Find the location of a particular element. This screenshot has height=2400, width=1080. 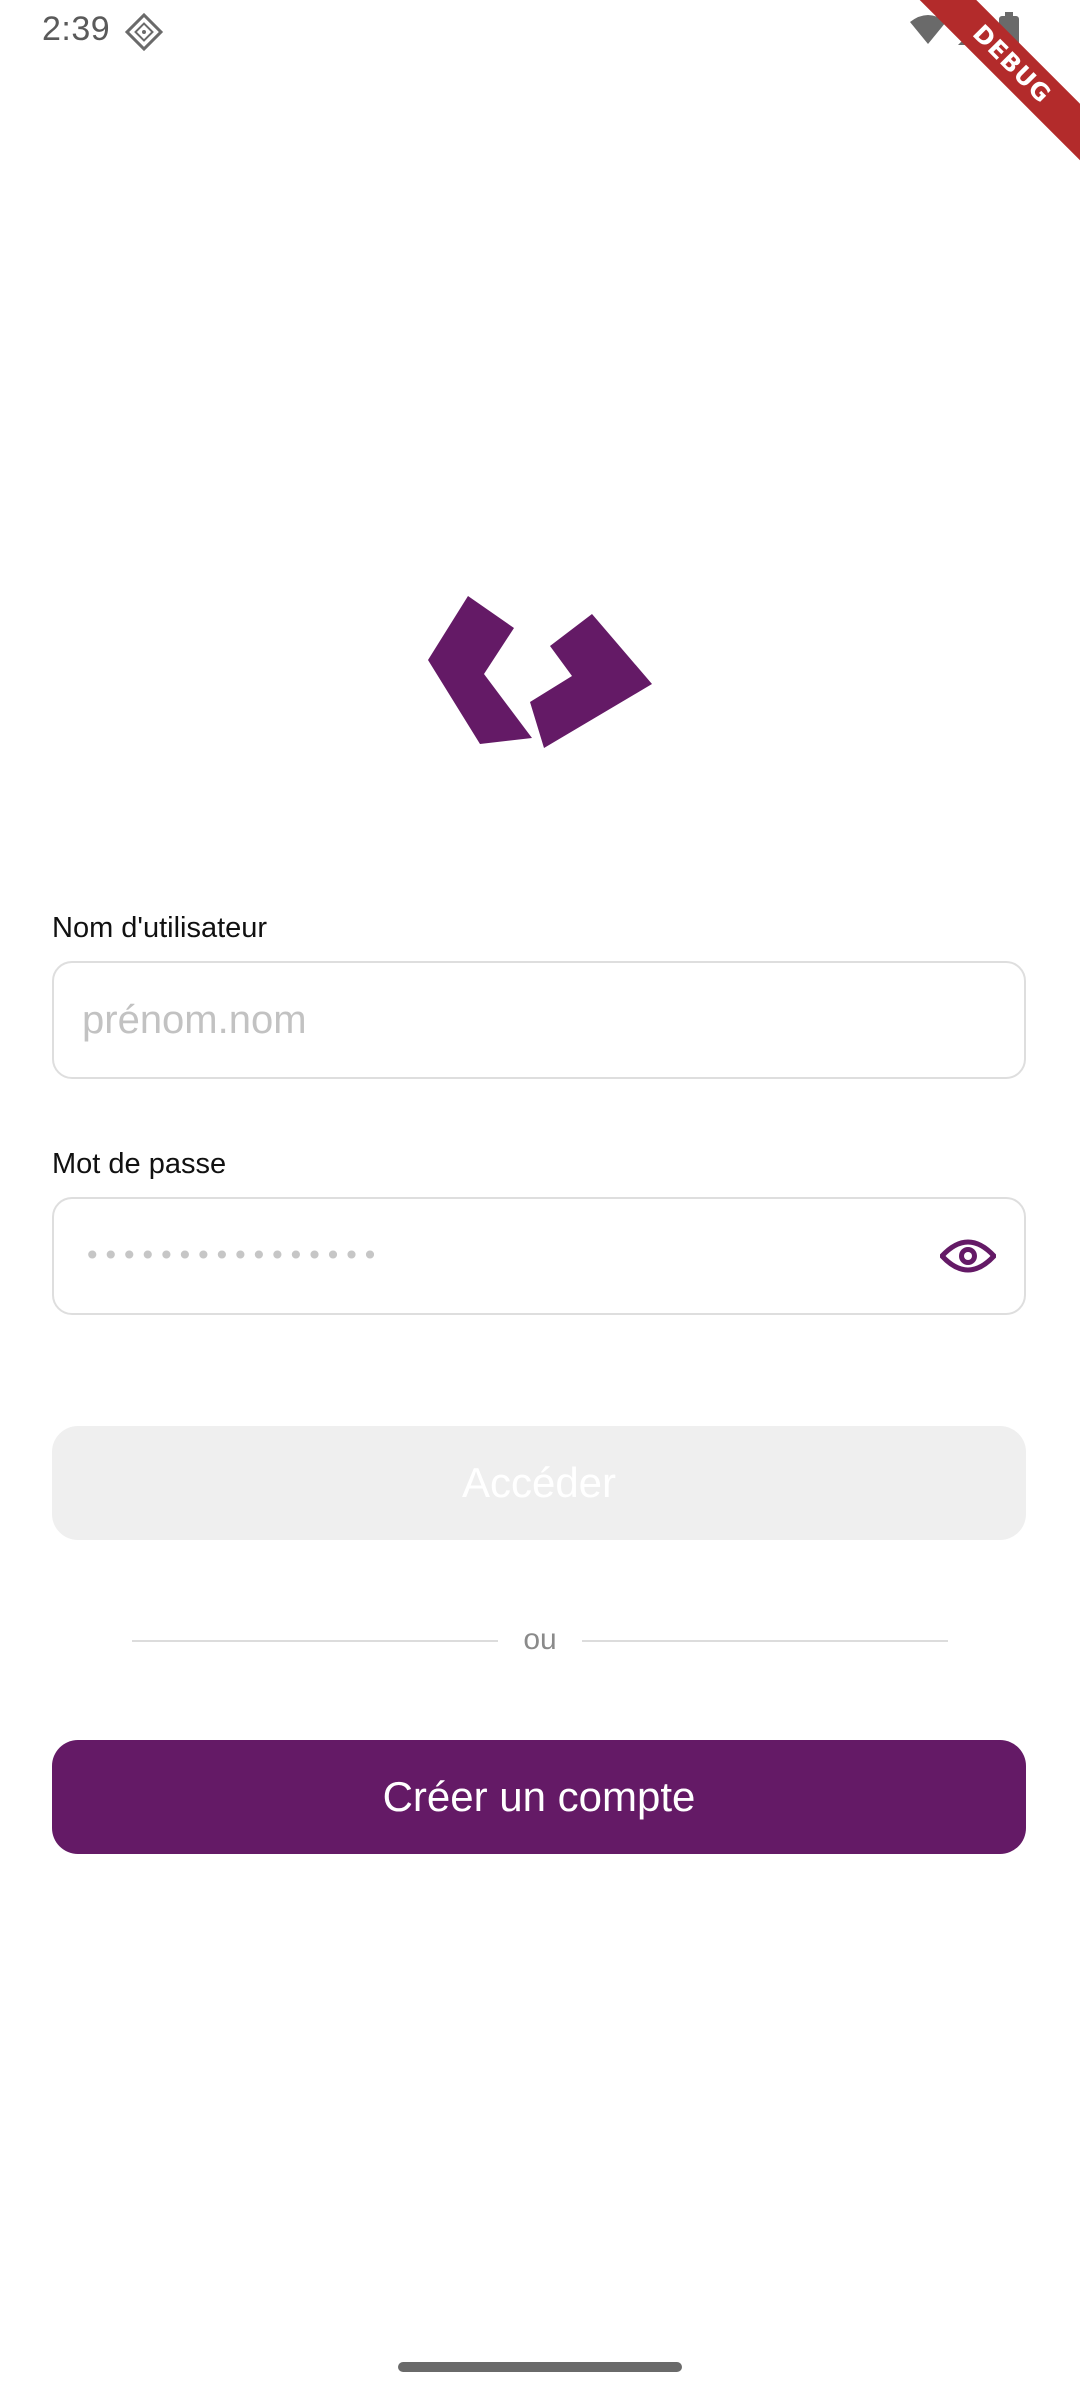

home-indicator is located at coordinates (540, 2367).